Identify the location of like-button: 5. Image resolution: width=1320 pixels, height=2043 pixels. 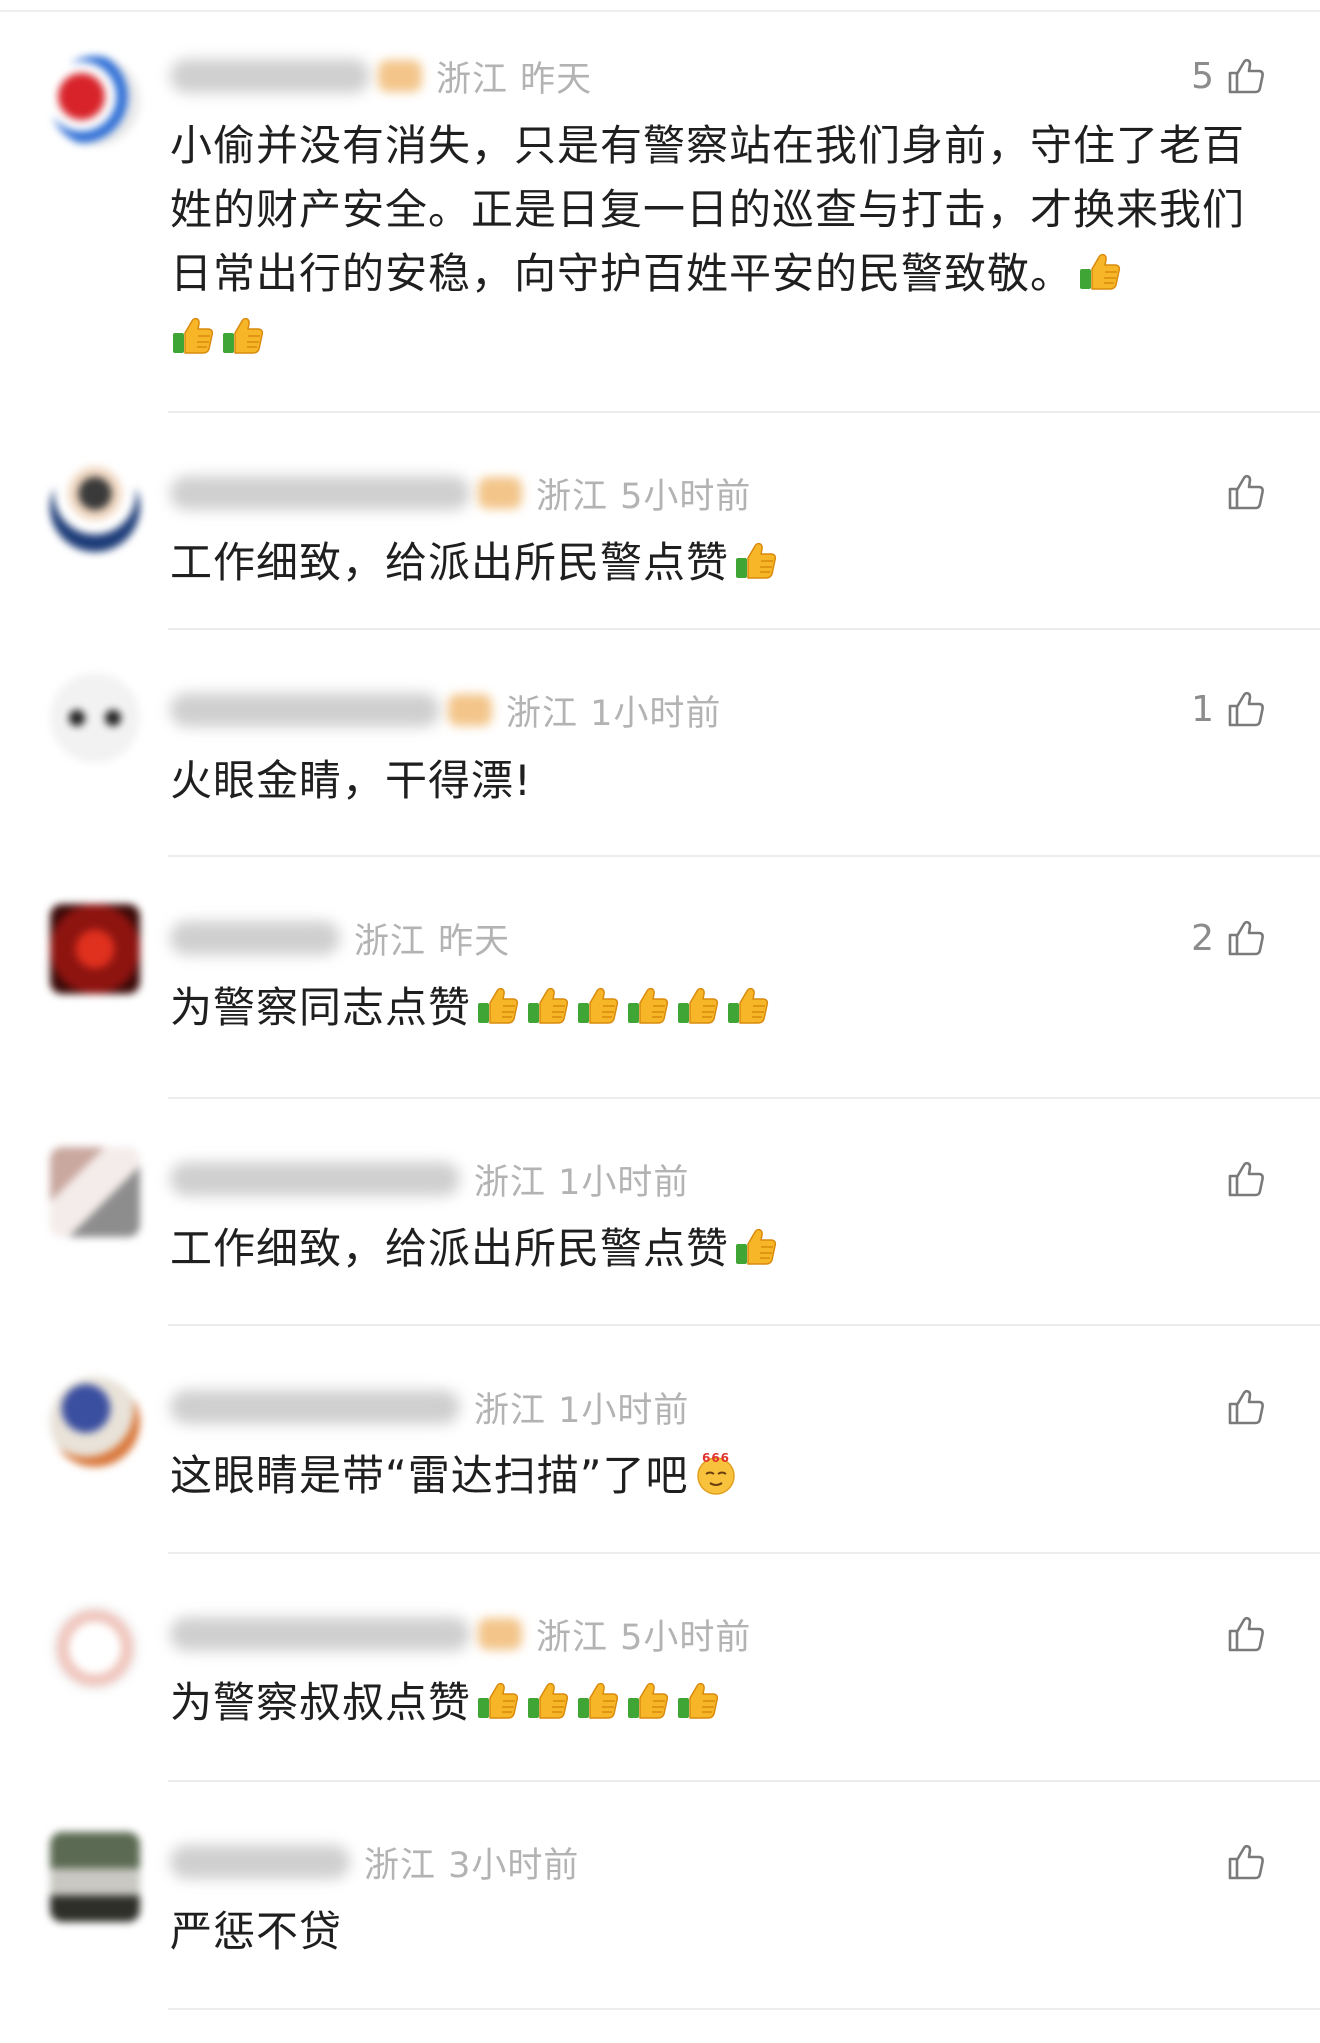
(1229, 76).